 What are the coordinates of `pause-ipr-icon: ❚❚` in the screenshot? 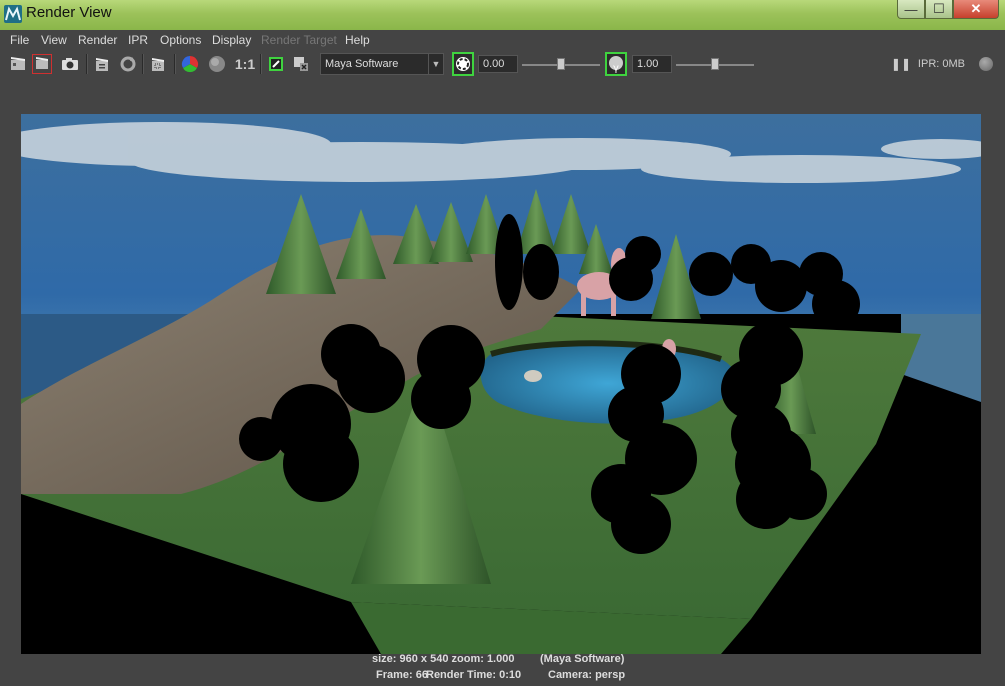 It's located at (901, 64).